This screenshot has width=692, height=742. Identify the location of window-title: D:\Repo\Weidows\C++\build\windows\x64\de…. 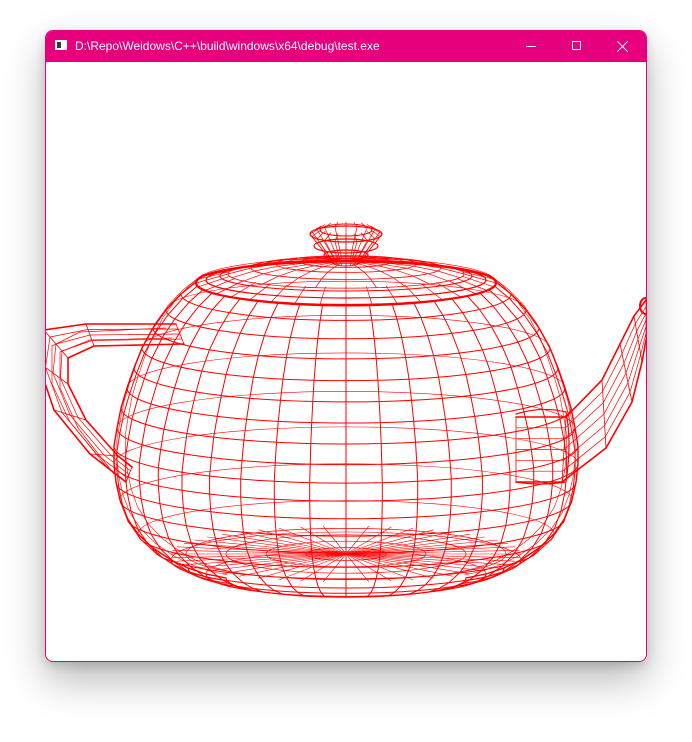
(227, 46).